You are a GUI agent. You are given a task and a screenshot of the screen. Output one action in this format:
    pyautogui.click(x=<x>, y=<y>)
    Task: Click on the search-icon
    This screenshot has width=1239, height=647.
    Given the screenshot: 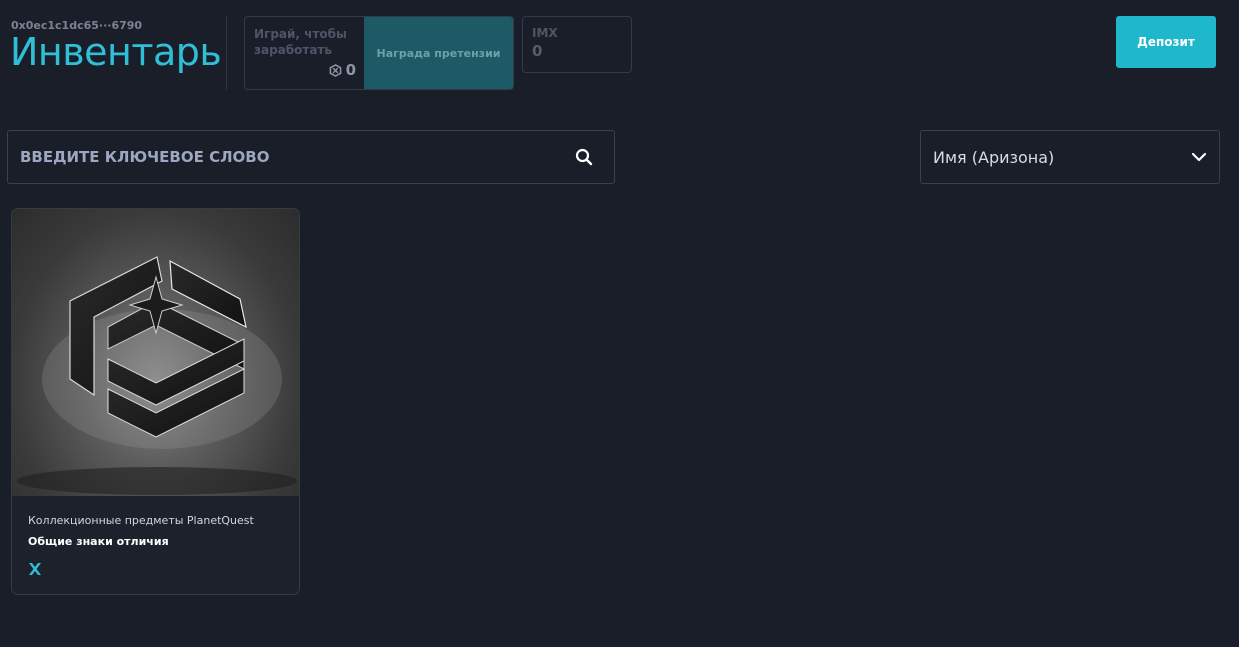 What is the action you would take?
    pyautogui.click(x=584, y=157)
    